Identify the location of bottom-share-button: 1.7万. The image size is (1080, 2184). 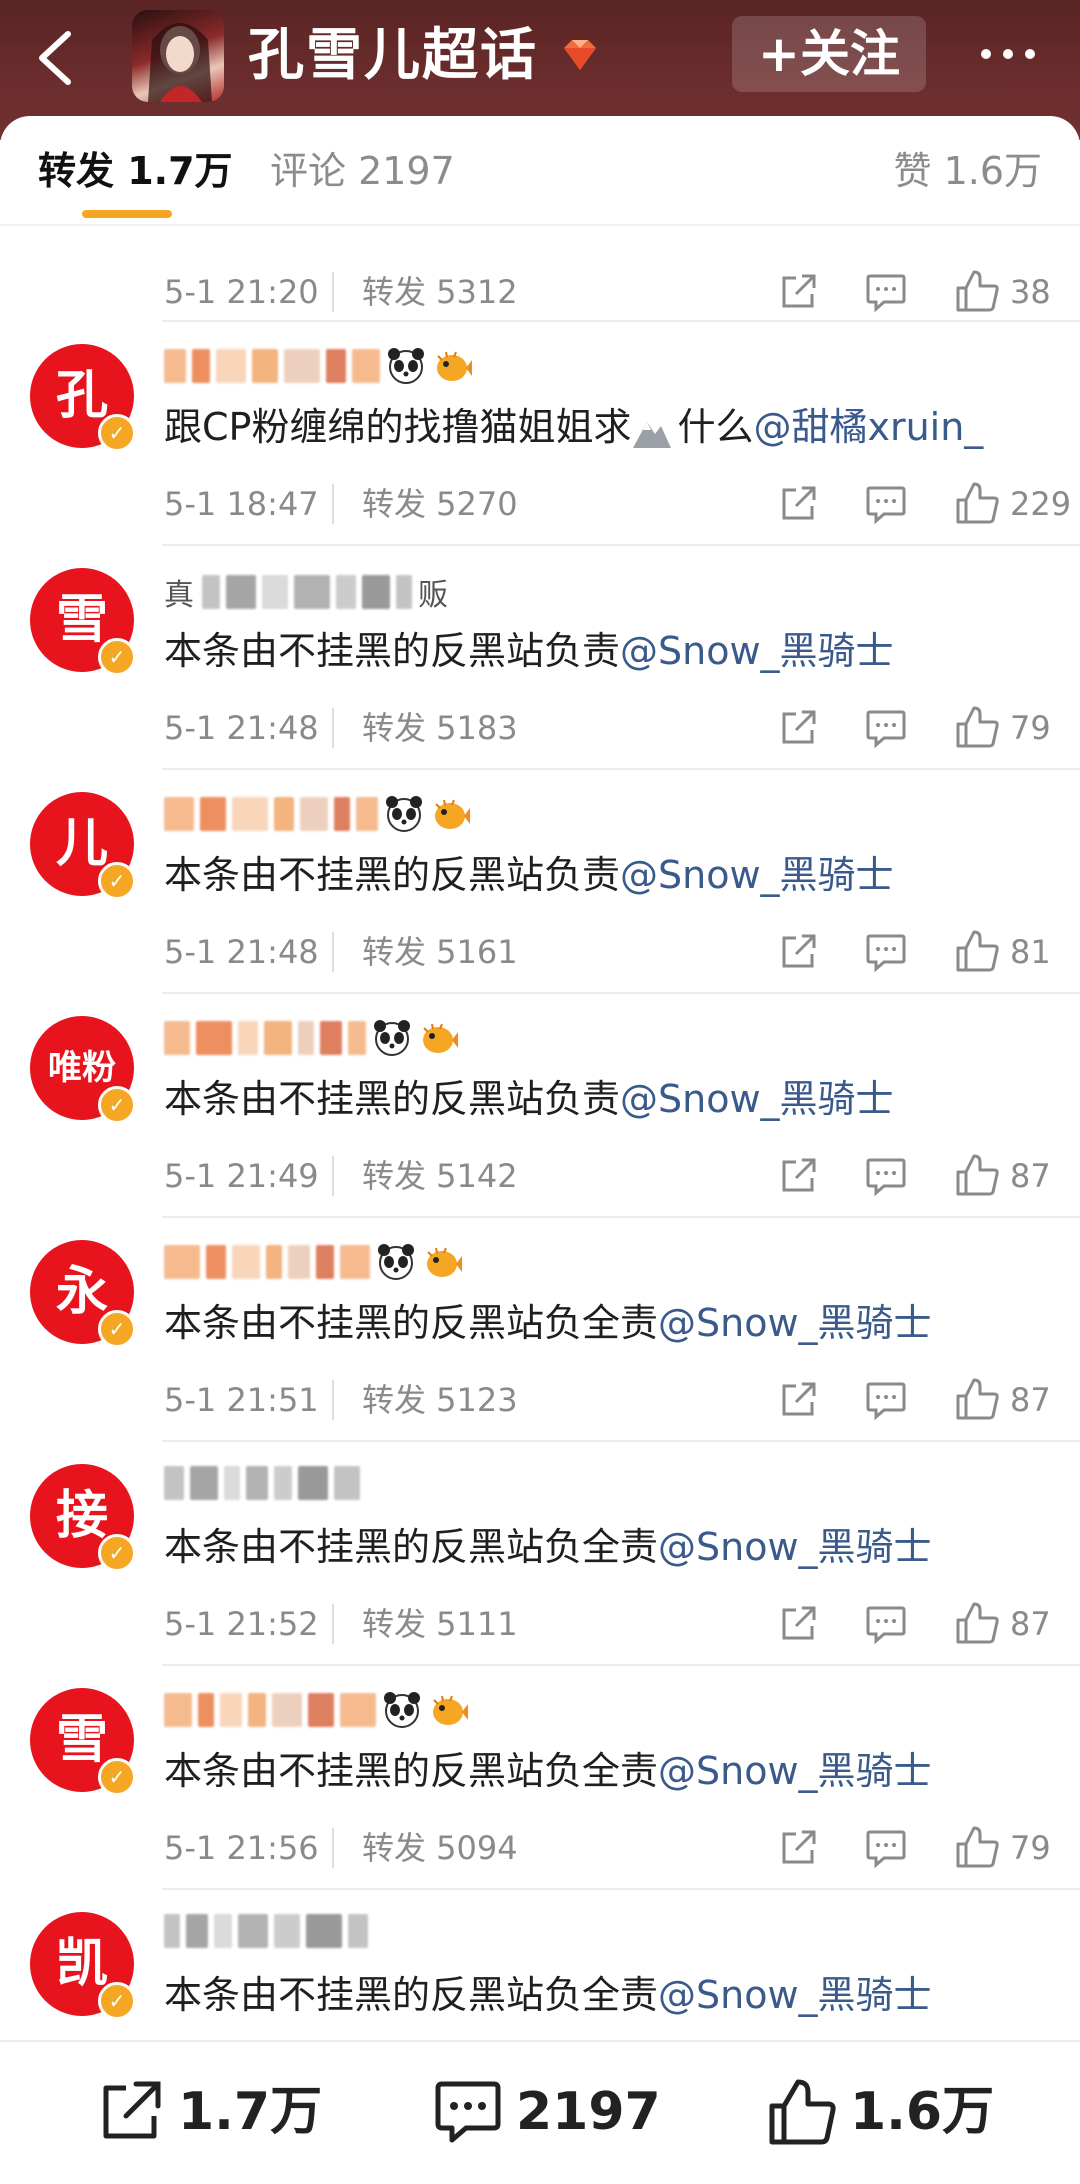
(208, 2112).